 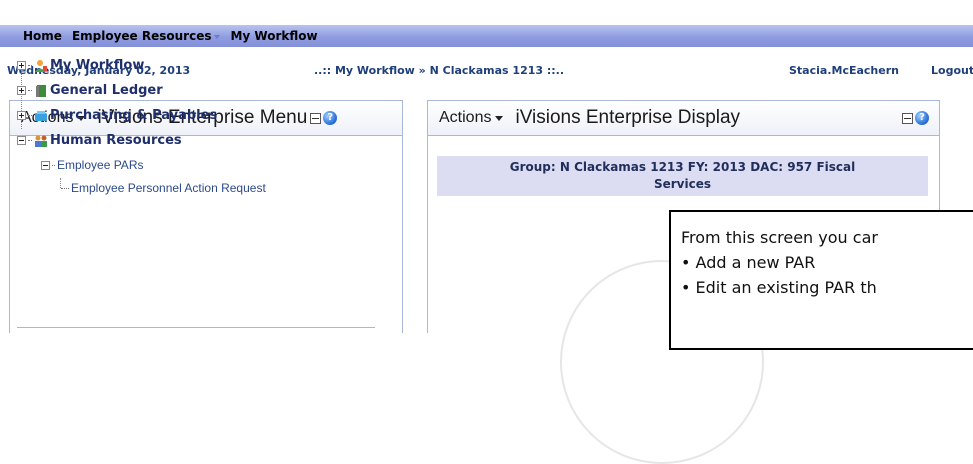 I want to click on display-panel-header: Actions iVisions Enterprise Display ?, so click(x=683, y=118).